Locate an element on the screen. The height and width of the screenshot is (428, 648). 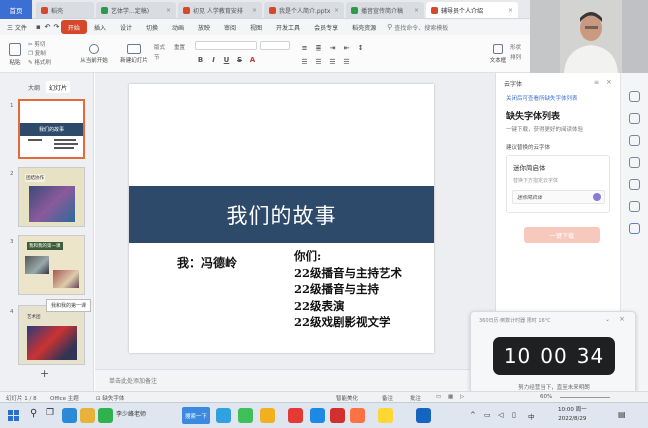
slide-title: 我们的故事 is located at coordinates (282, 215).